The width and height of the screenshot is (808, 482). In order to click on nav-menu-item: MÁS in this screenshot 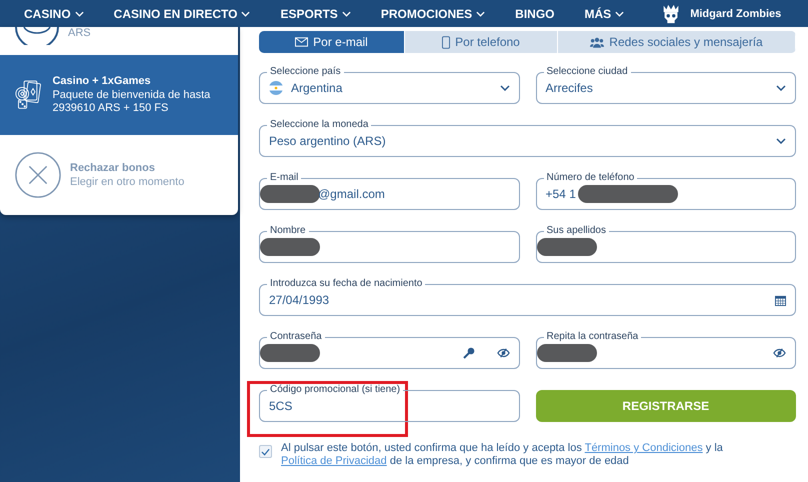, I will do `click(604, 13)`.